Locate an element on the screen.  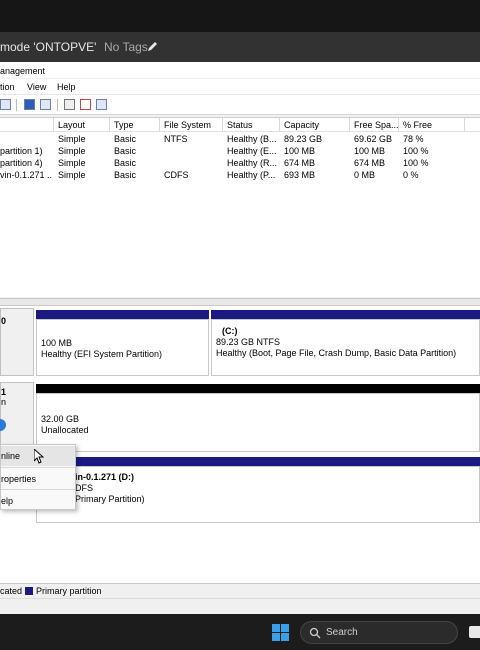
toolbar is located at coordinates (240, 105).